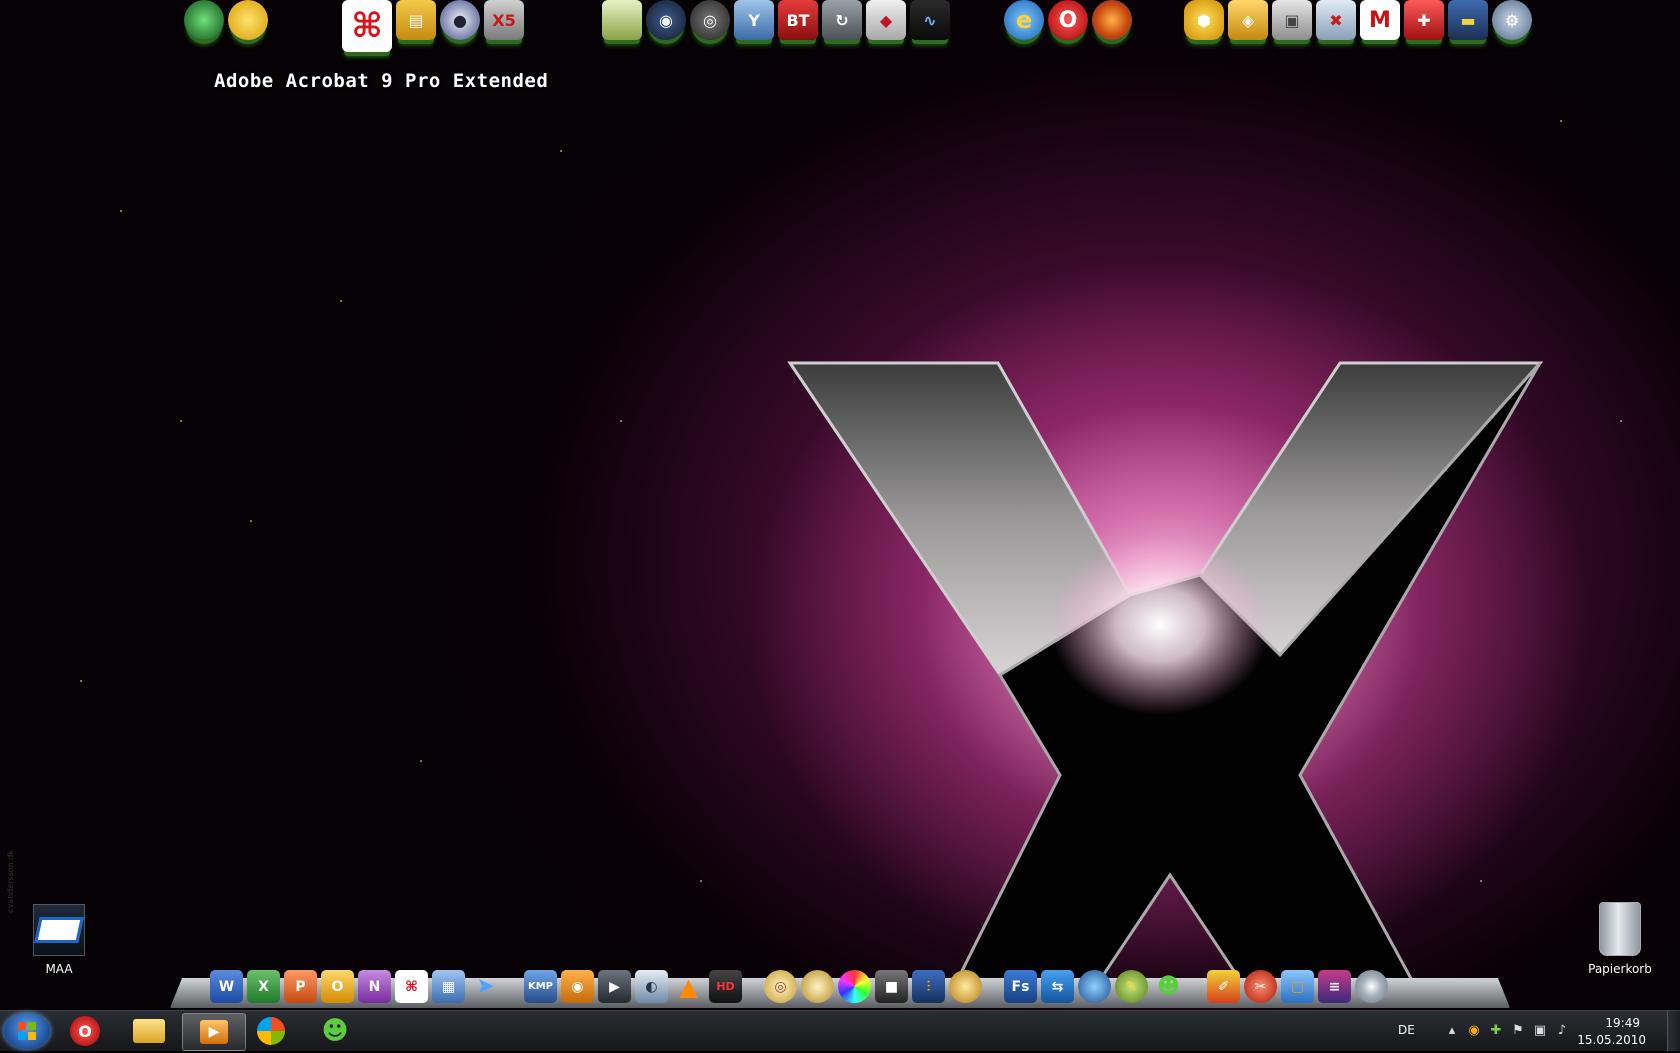  I want to click on chevron-up-icon: ▴, so click(1452, 1031).